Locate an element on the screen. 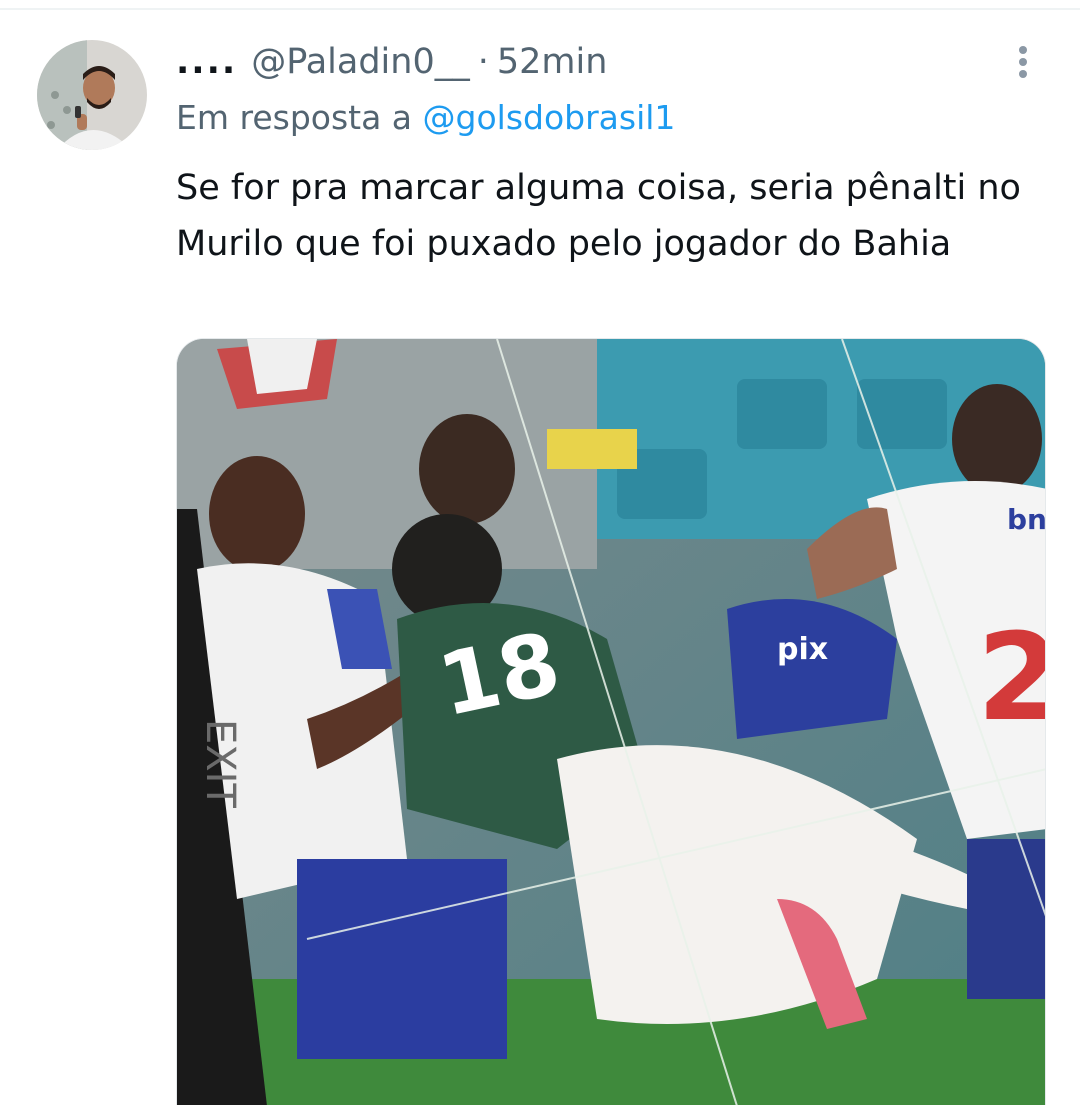 Image resolution: width=1080 pixels, height=1105 pixels. shorts-sponsor: pix is located at coordinates (802, 649).